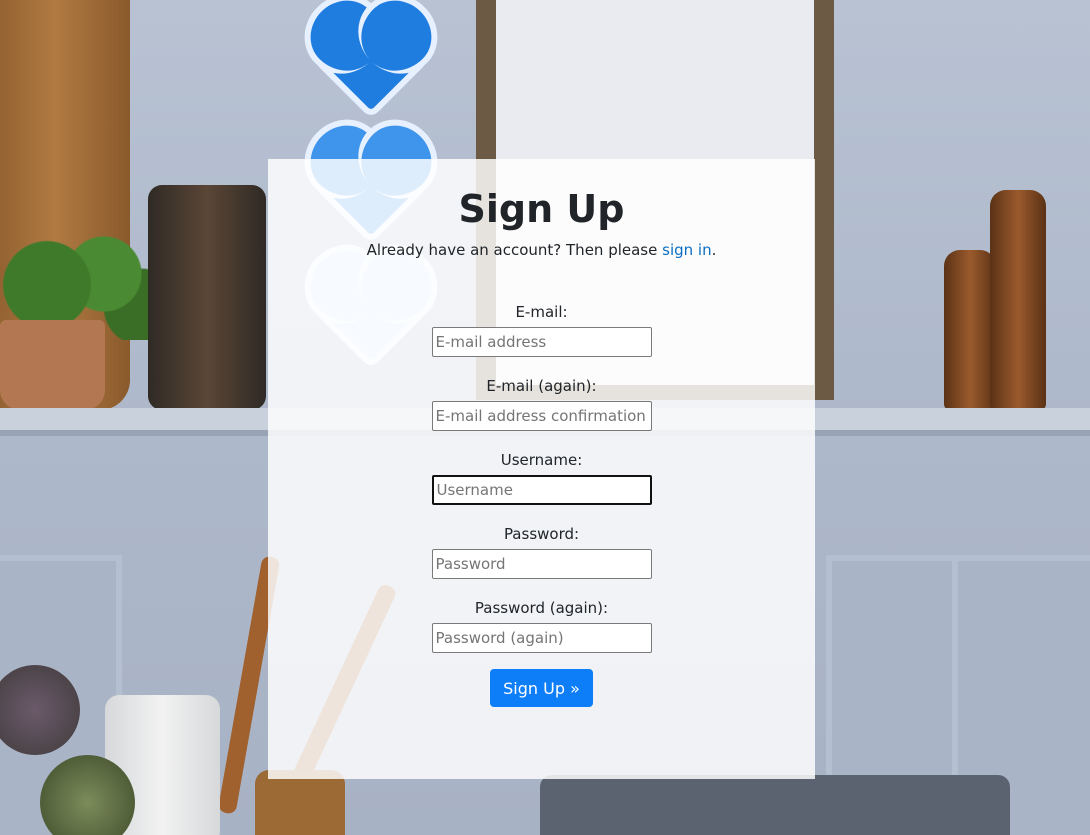 Image resolution: width=1090 pixels, height=835 pixels. Describe the element at coordinates (541, 608) in the screenshot. I see `password-confirm-label: Password (again):` at that location.